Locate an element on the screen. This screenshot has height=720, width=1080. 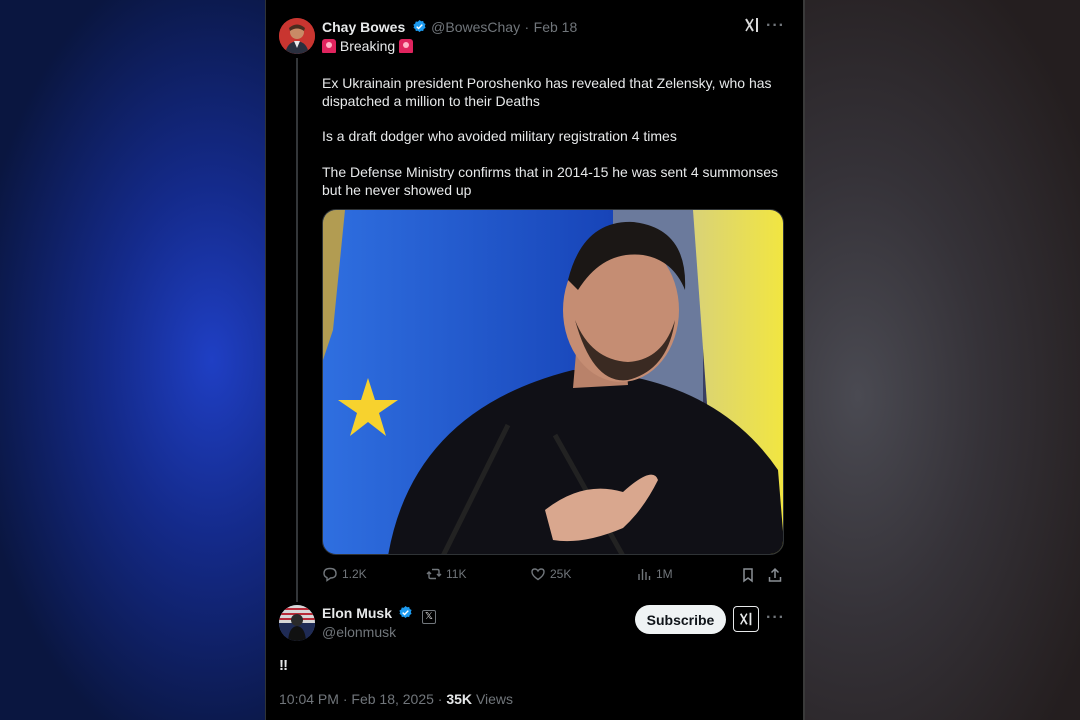
repost-count: 11K is located at coordinates (456, 574).